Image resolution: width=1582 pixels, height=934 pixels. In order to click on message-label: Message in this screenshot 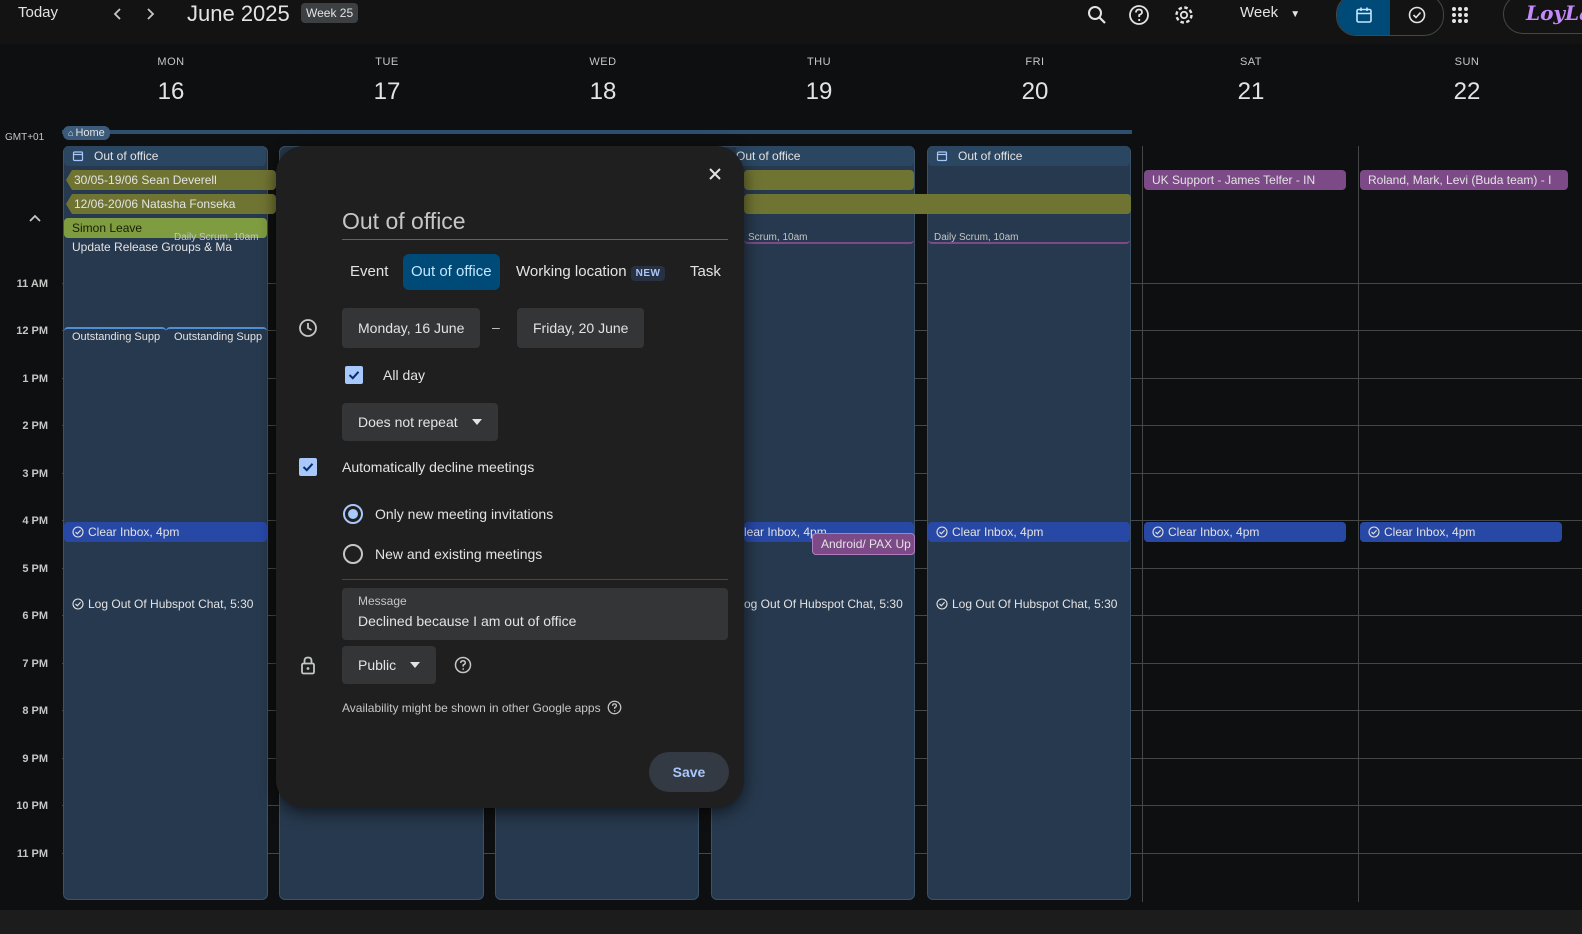, I will do `click(382, 601)`.